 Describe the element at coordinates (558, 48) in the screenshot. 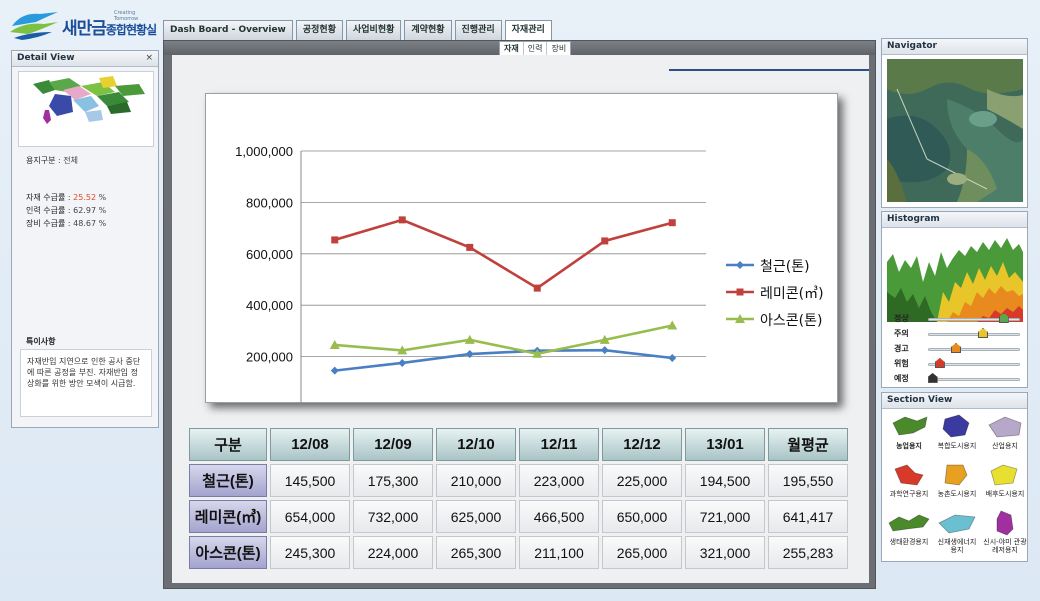

I see `subtab-equipment: 장비` at that location.